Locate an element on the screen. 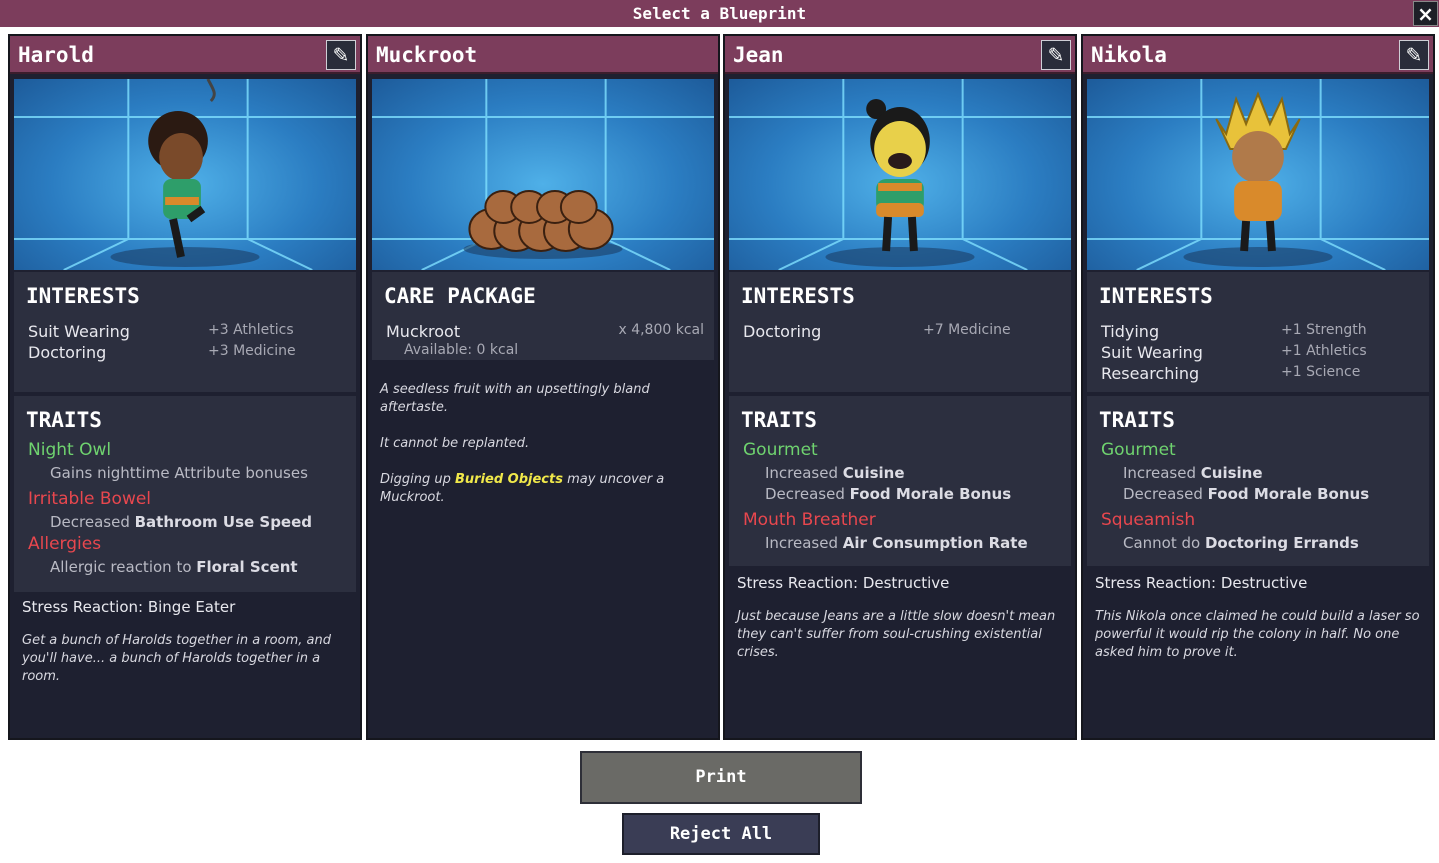  jean-figure is located at coordinates (898, 175).